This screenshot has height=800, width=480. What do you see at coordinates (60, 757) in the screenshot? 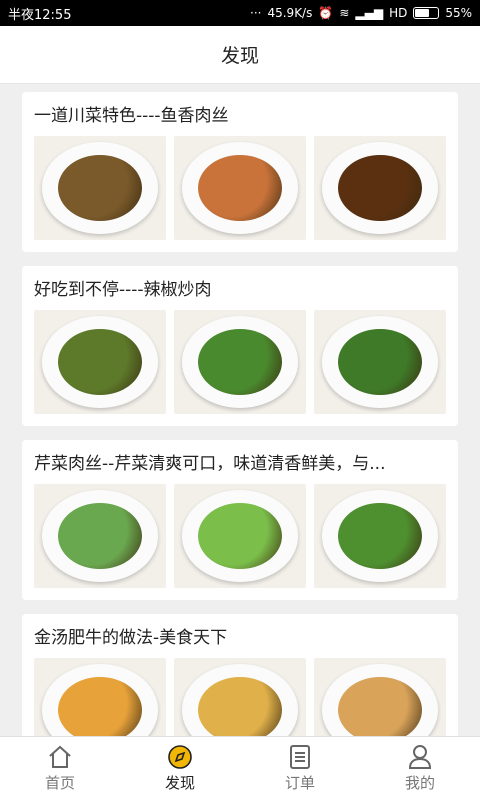
I see `home-icon` at bounding box center [60, 757].